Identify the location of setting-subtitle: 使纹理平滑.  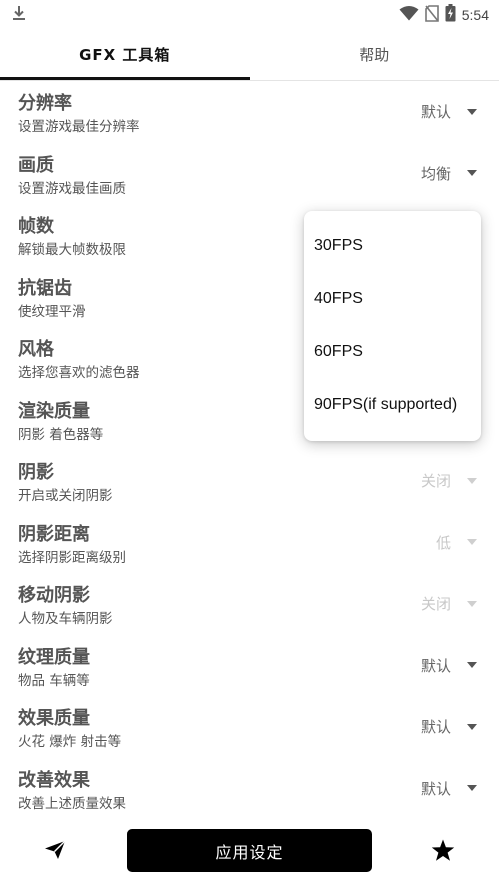
(52, 311).